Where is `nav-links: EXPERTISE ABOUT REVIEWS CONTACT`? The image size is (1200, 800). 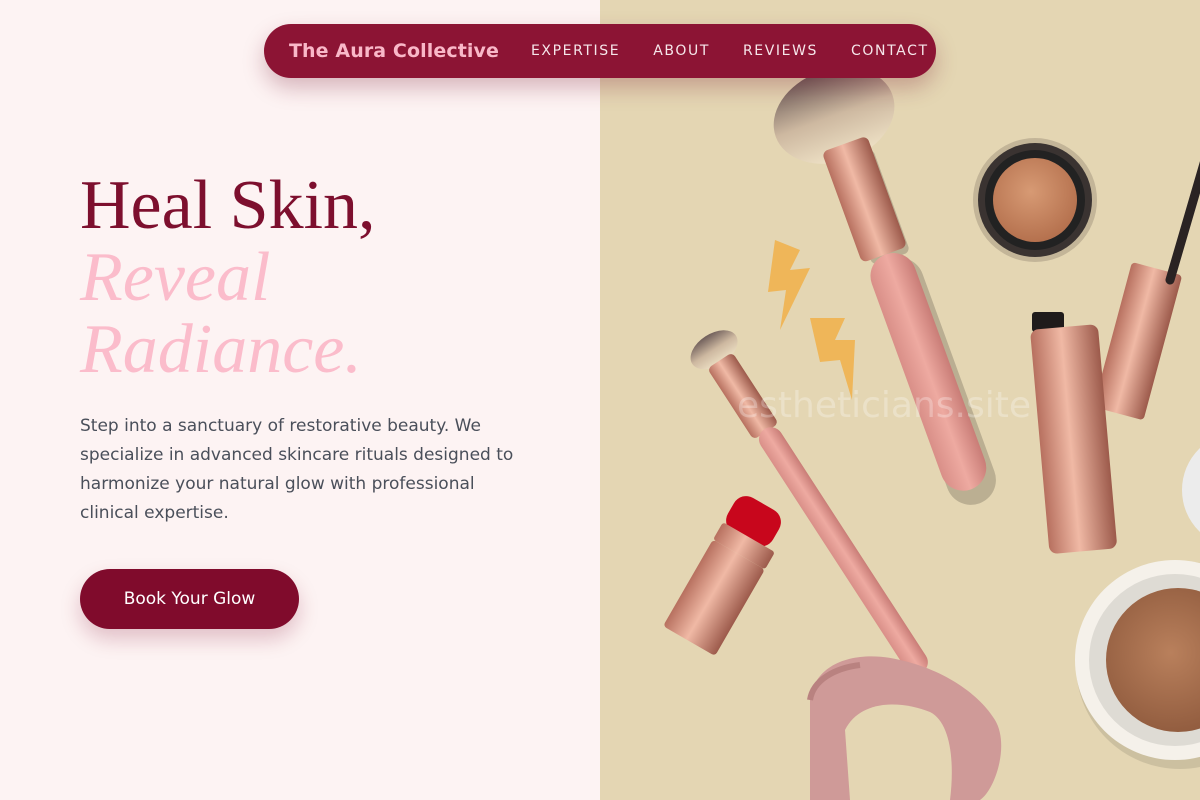
nav-links: EXPERTISE ABOUT REVIEWS CONTACT is located at coordinates (730, 51).